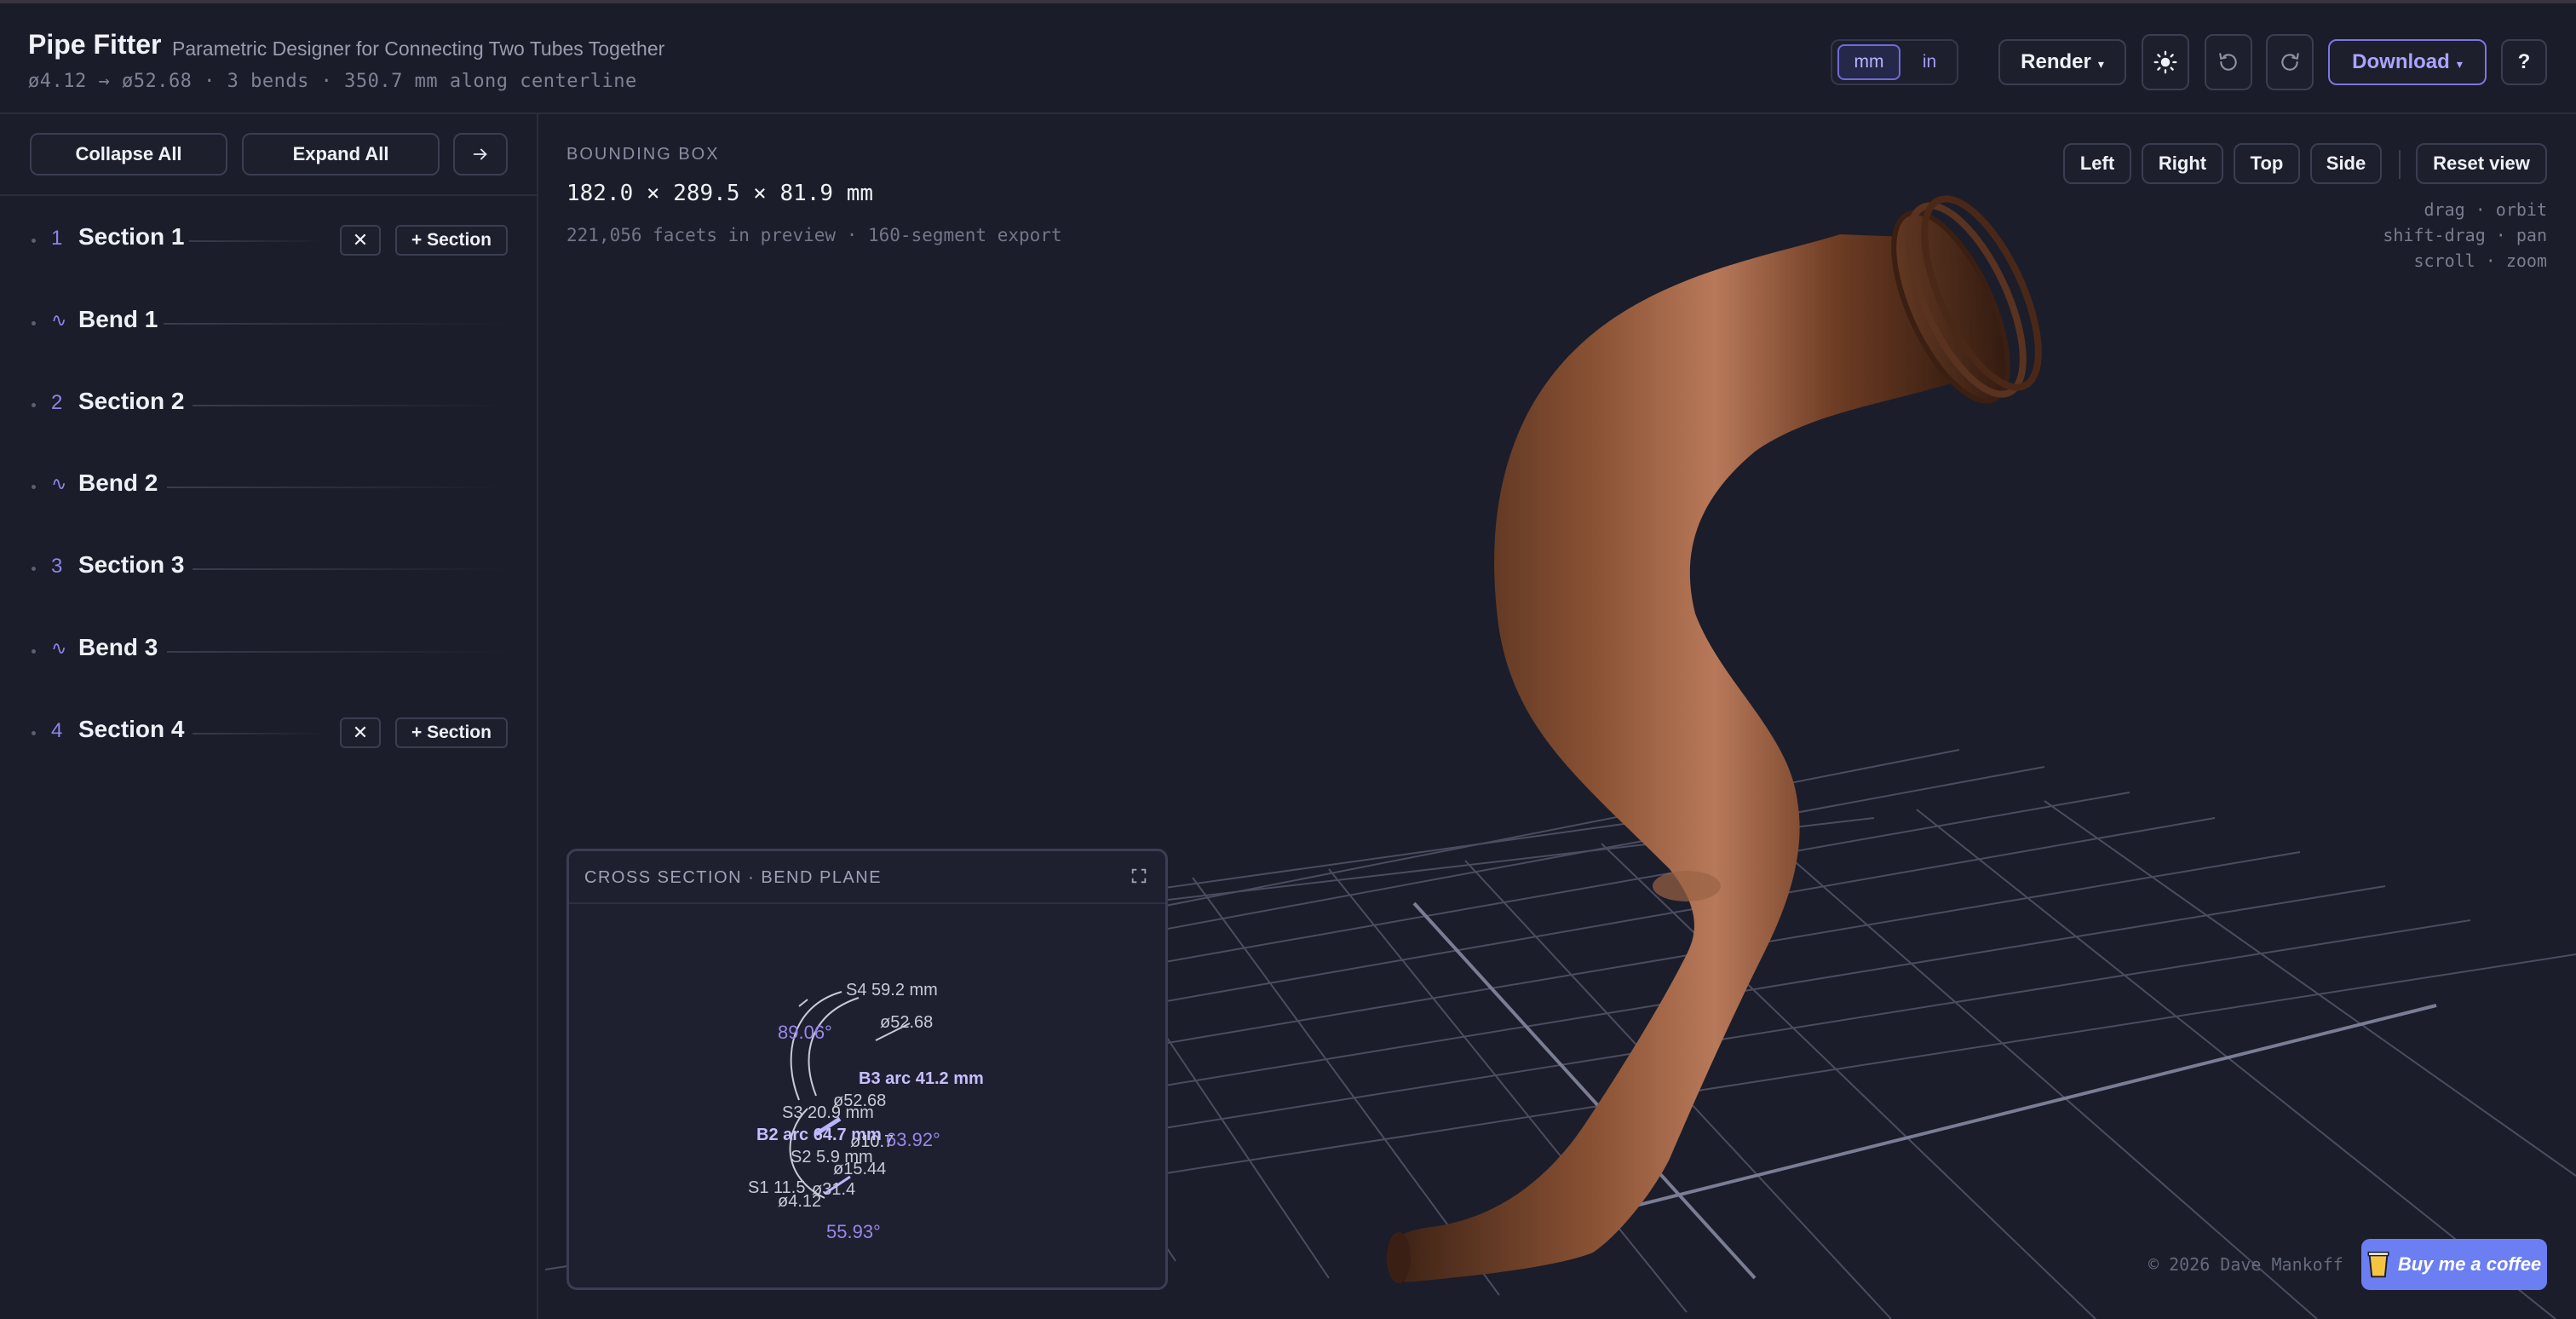 This screenshot has height=1319, width=2576. What do you see at coordinates (828, 1112) in the screenshot?
I see `s3-label: S3 20.9 mm` at bounding box center [828, 1112].